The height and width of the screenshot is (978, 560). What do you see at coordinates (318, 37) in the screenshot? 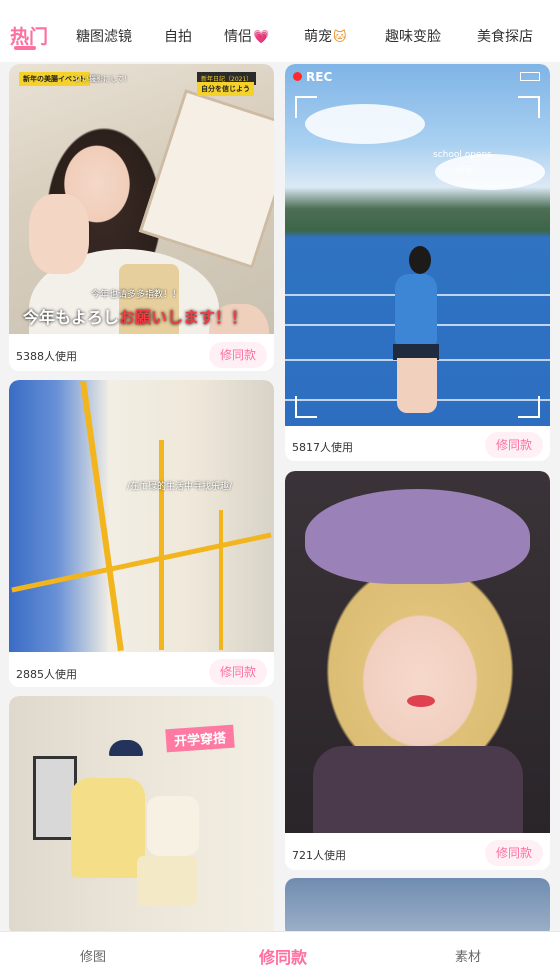
I see `tab-pets-label: 萌宠` at bounding box center [318, 37].